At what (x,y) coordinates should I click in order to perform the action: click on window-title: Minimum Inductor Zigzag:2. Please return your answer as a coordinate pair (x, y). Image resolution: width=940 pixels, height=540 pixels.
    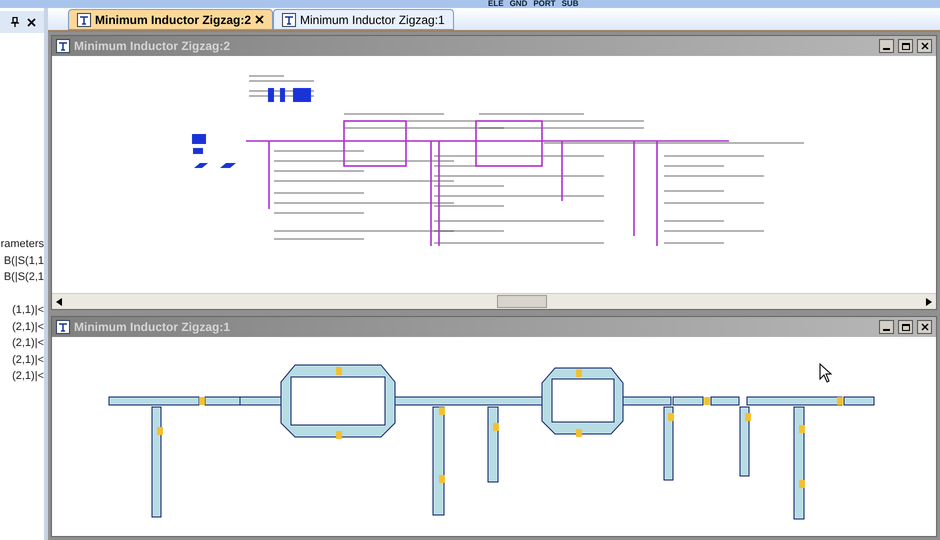
    Looking at the image, I should click on (152, 46).